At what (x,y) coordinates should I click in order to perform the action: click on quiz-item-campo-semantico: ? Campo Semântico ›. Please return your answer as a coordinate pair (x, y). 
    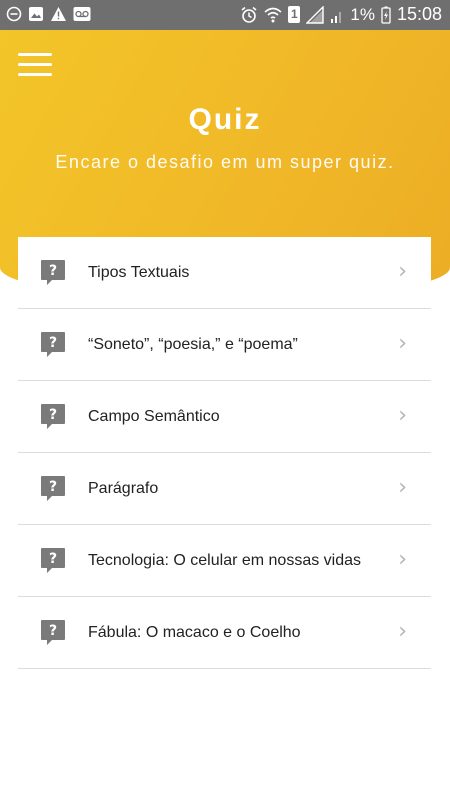
    Looking at the image, I should click on (224, 417).